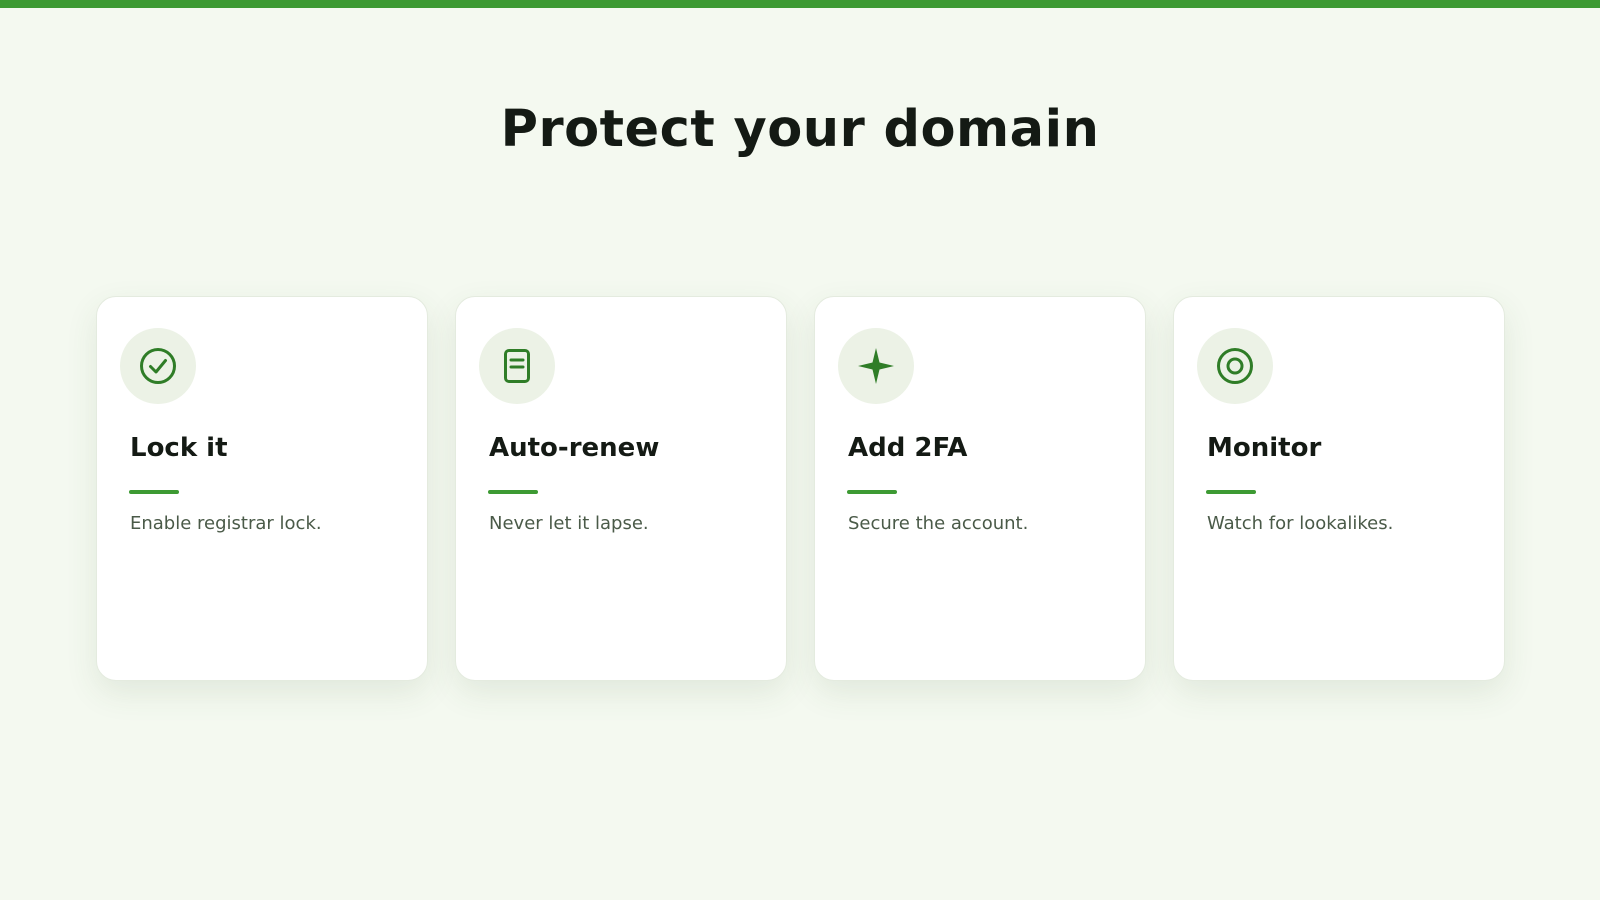 Image resolution: width=1600 pixels, height=900 pixels. Describe the element at coordinates (800, 4) in the screenshot. I see `top-accent-bar` at that location.